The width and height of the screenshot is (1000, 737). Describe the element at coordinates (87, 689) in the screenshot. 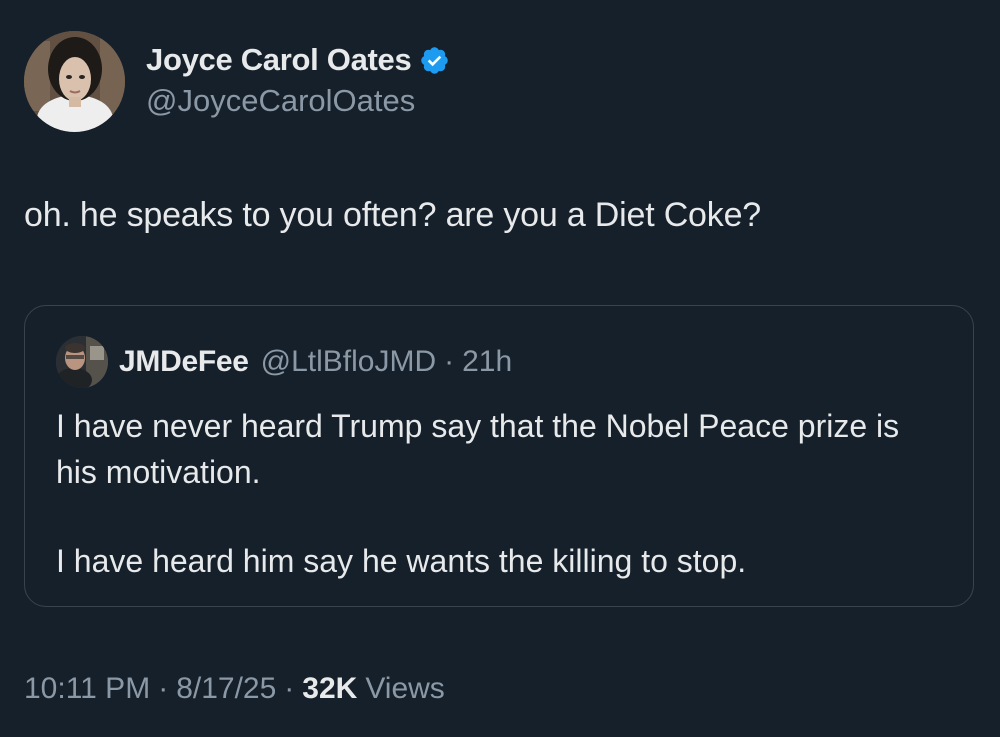

I see `tweet-time: 10:11 PM` at that location.